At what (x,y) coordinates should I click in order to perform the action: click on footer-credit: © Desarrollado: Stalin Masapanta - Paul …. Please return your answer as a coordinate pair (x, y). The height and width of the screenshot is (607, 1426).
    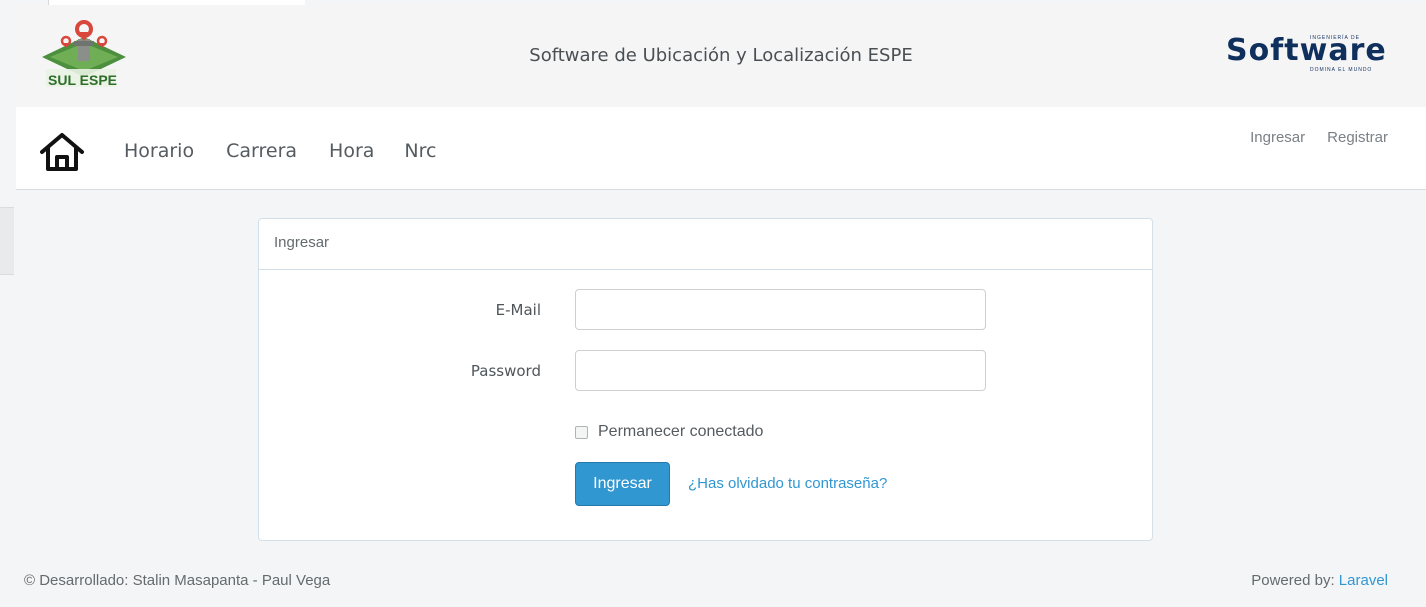
    Looking at the image, I should click on (177, 580).